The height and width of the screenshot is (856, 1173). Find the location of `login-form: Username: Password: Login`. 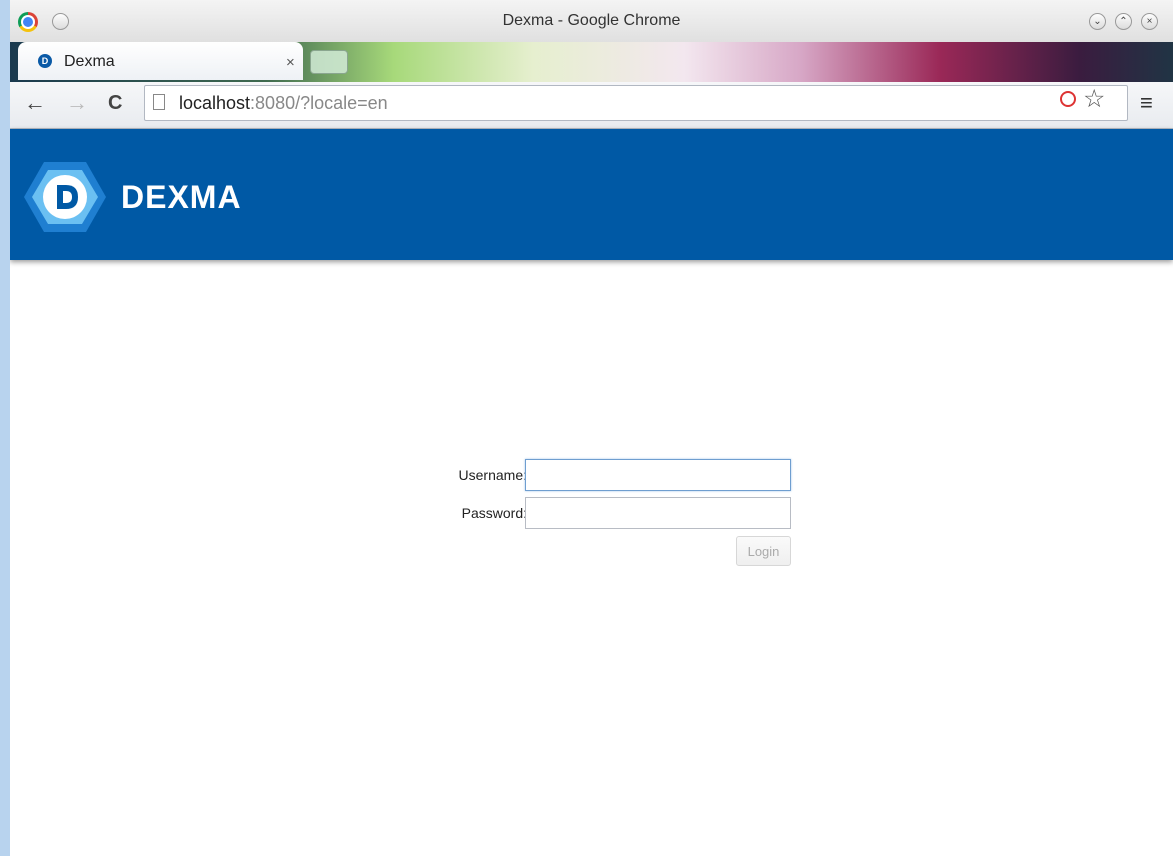

login-form: Username: Password: Login is located at coordinates (610, 516).